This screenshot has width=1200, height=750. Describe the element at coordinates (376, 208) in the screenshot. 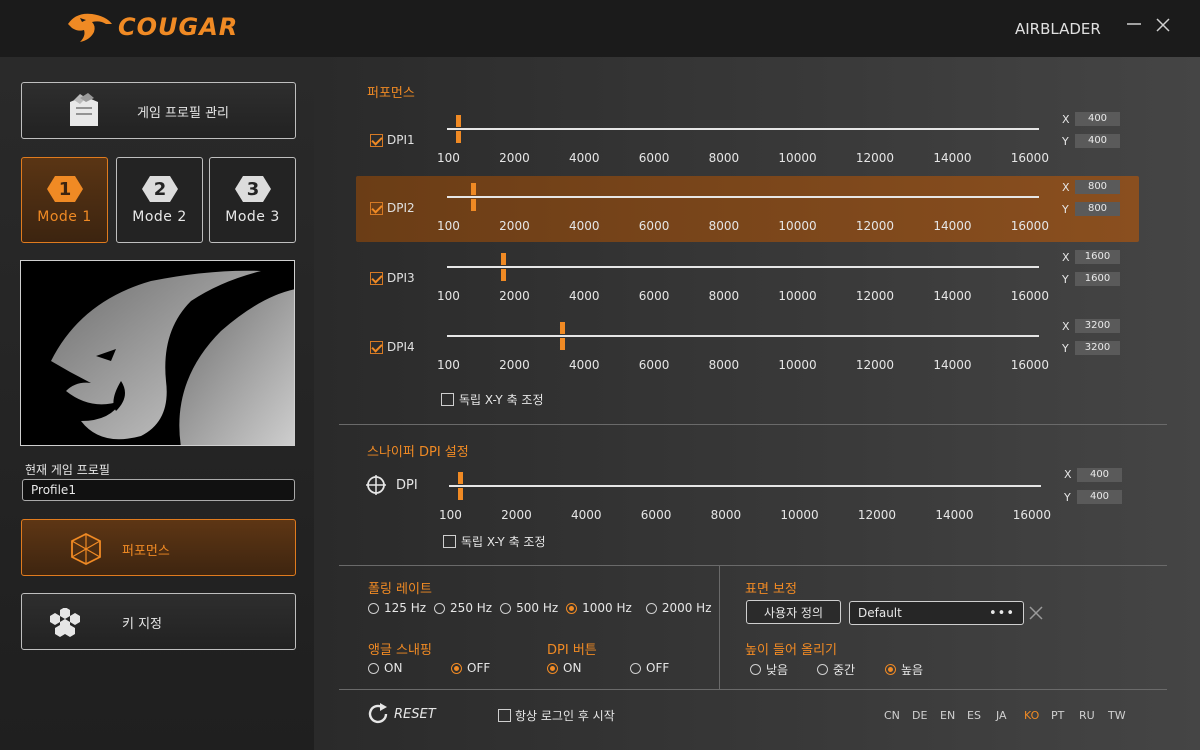

I see `dpi2-checkbox` at that location.